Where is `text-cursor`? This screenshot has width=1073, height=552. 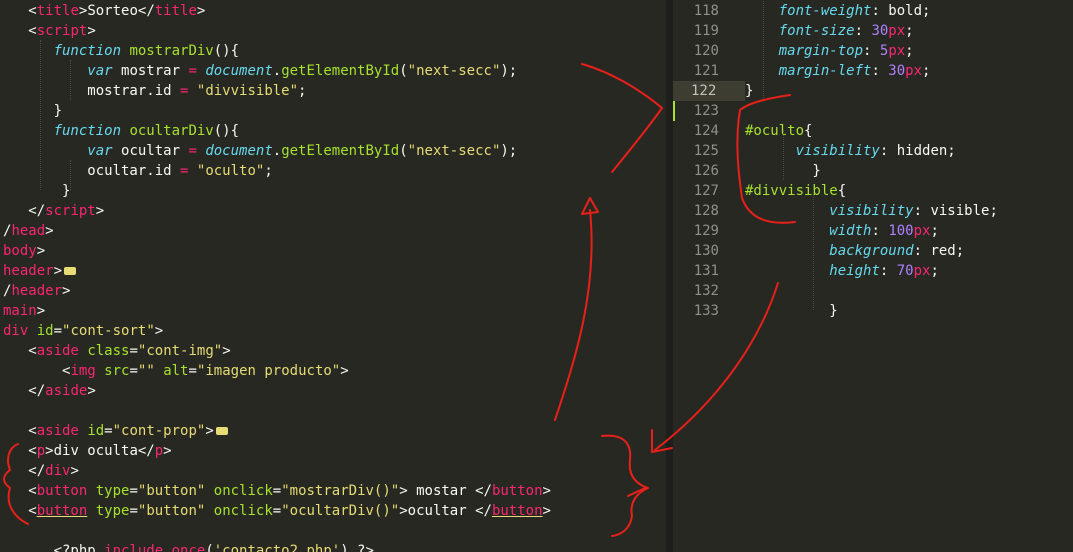 text-cursor is located at coordinates (674, 111).